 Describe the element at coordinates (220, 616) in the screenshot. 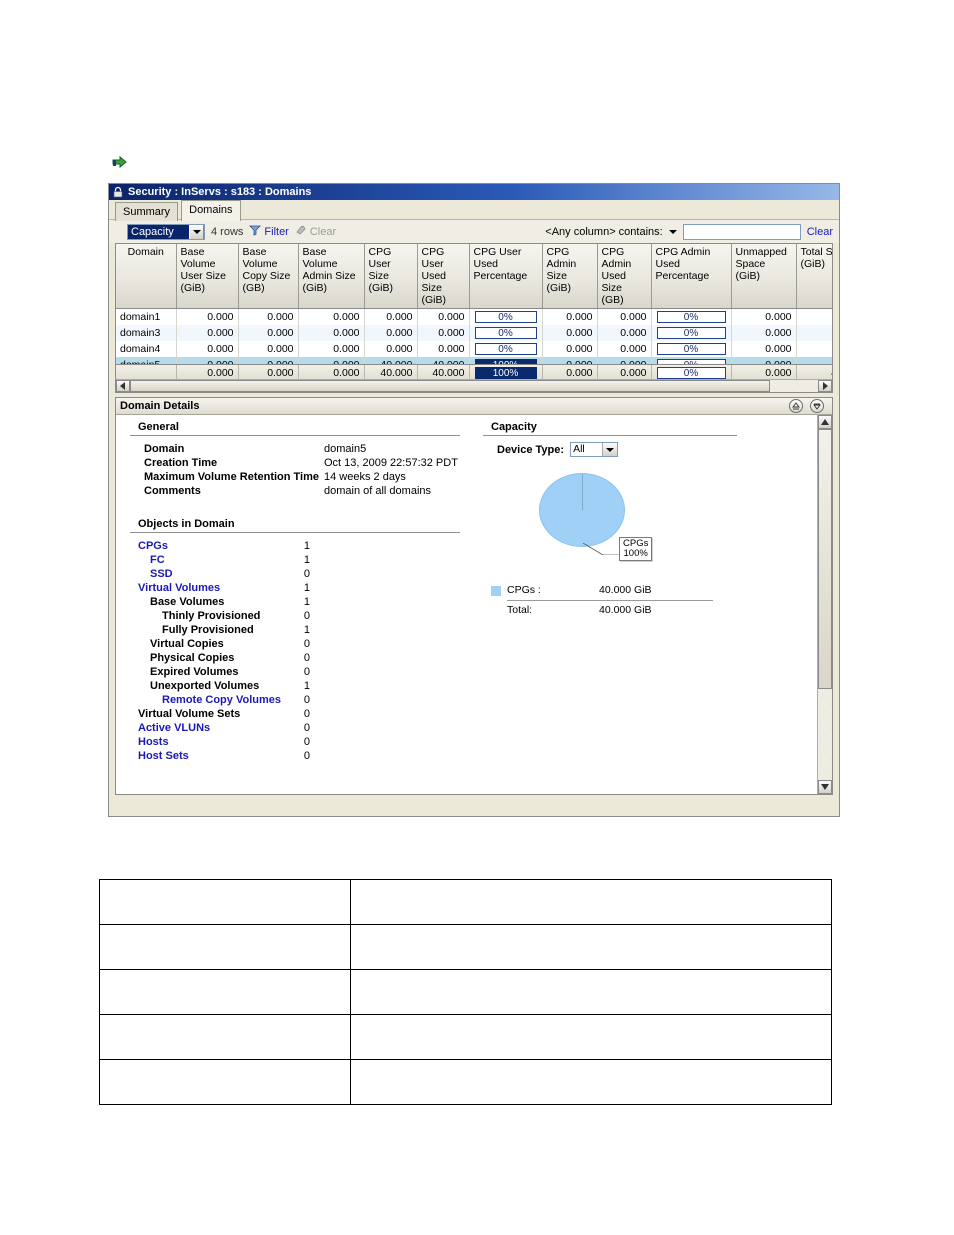

I see `list-item: Thinly Provisioned 0` at that location.